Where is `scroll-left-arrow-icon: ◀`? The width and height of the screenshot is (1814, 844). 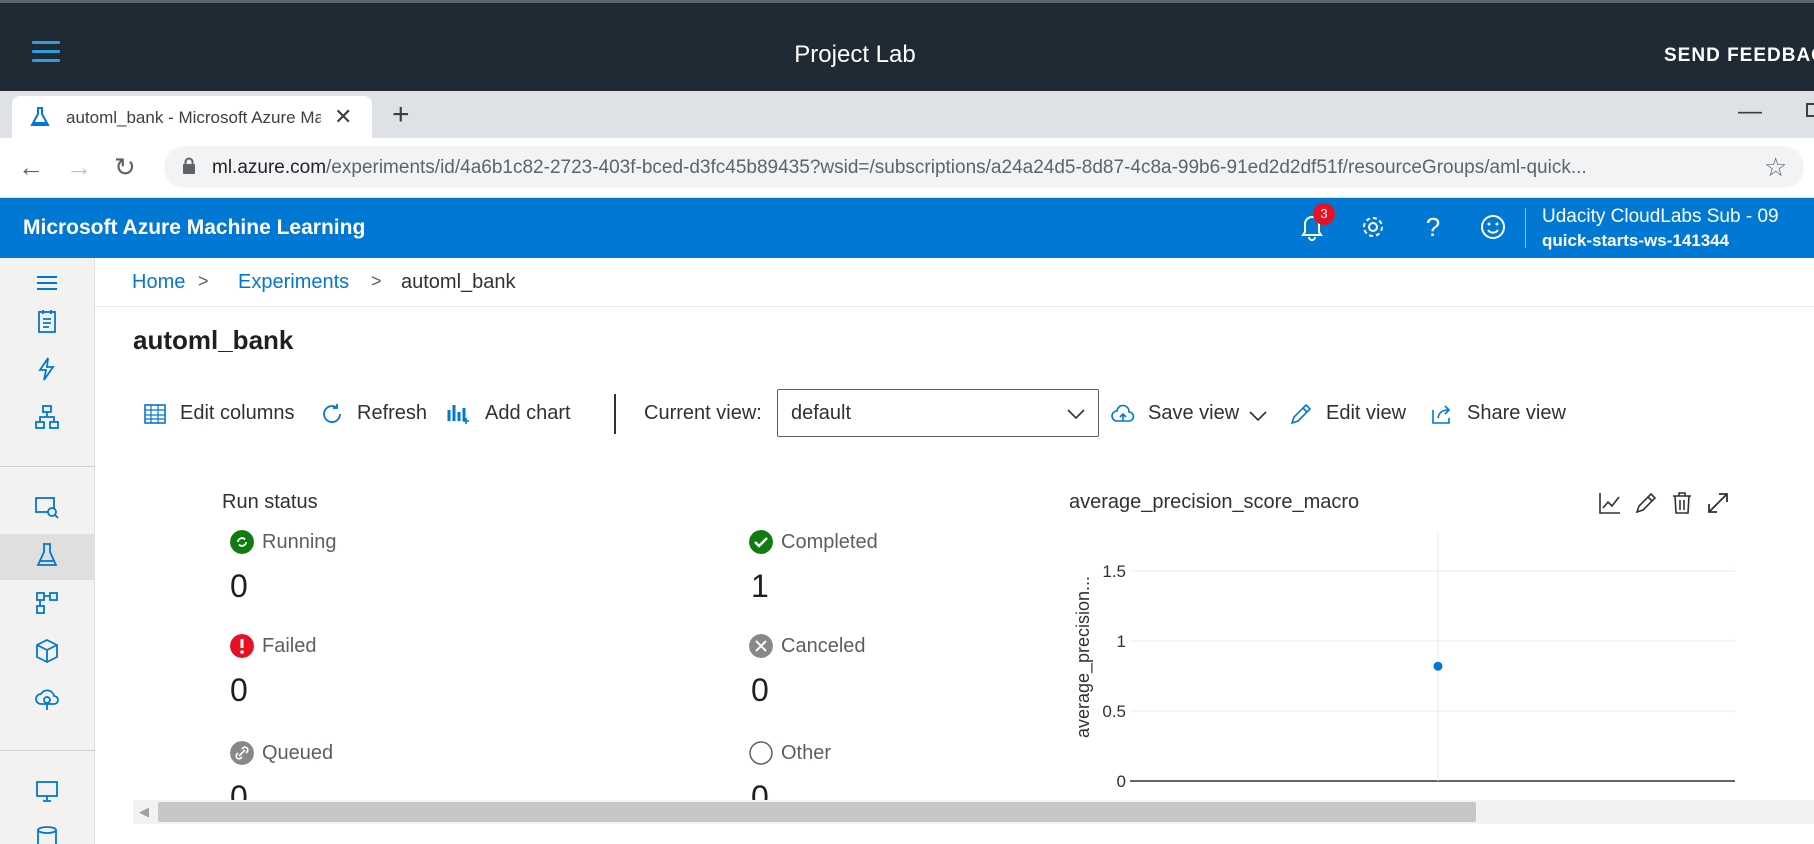
scroll-left-arrow-icon: ◀ is located at coordinates (144, 812).